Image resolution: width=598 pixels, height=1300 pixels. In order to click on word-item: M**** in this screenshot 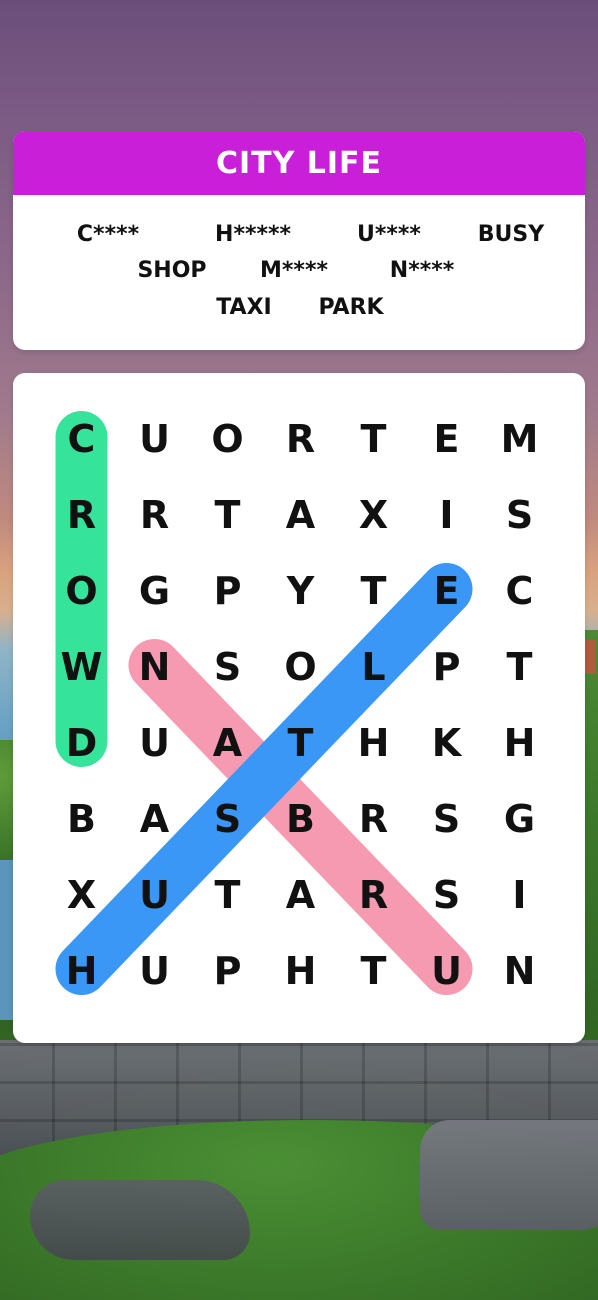, I will do `click(294, 270)`.